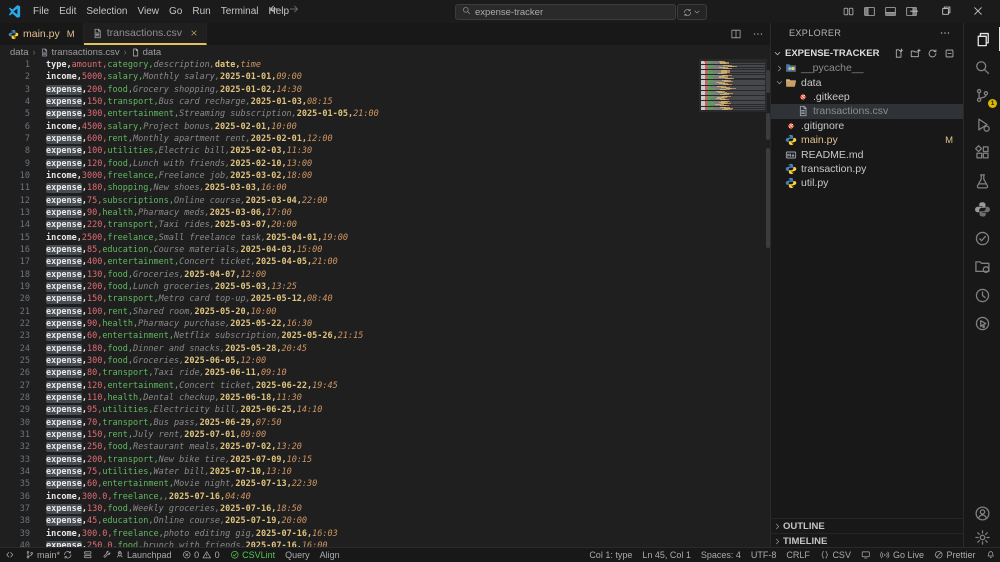 The height and width of the screenshot is (562, 1000). What do you see at coordinates (145, 34) in the screenshot?
I see `tab-transactions-csv: transactions.csv` at bounding box center [145, 34].